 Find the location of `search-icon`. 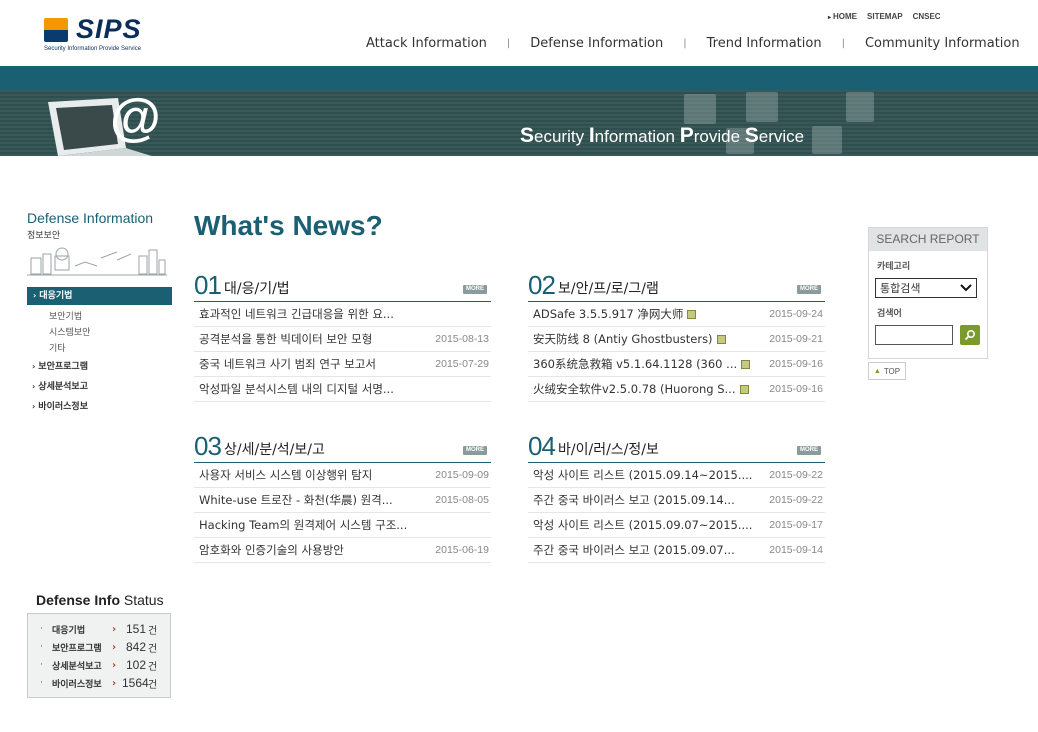

search-icon is located at coordinates (970, 335).